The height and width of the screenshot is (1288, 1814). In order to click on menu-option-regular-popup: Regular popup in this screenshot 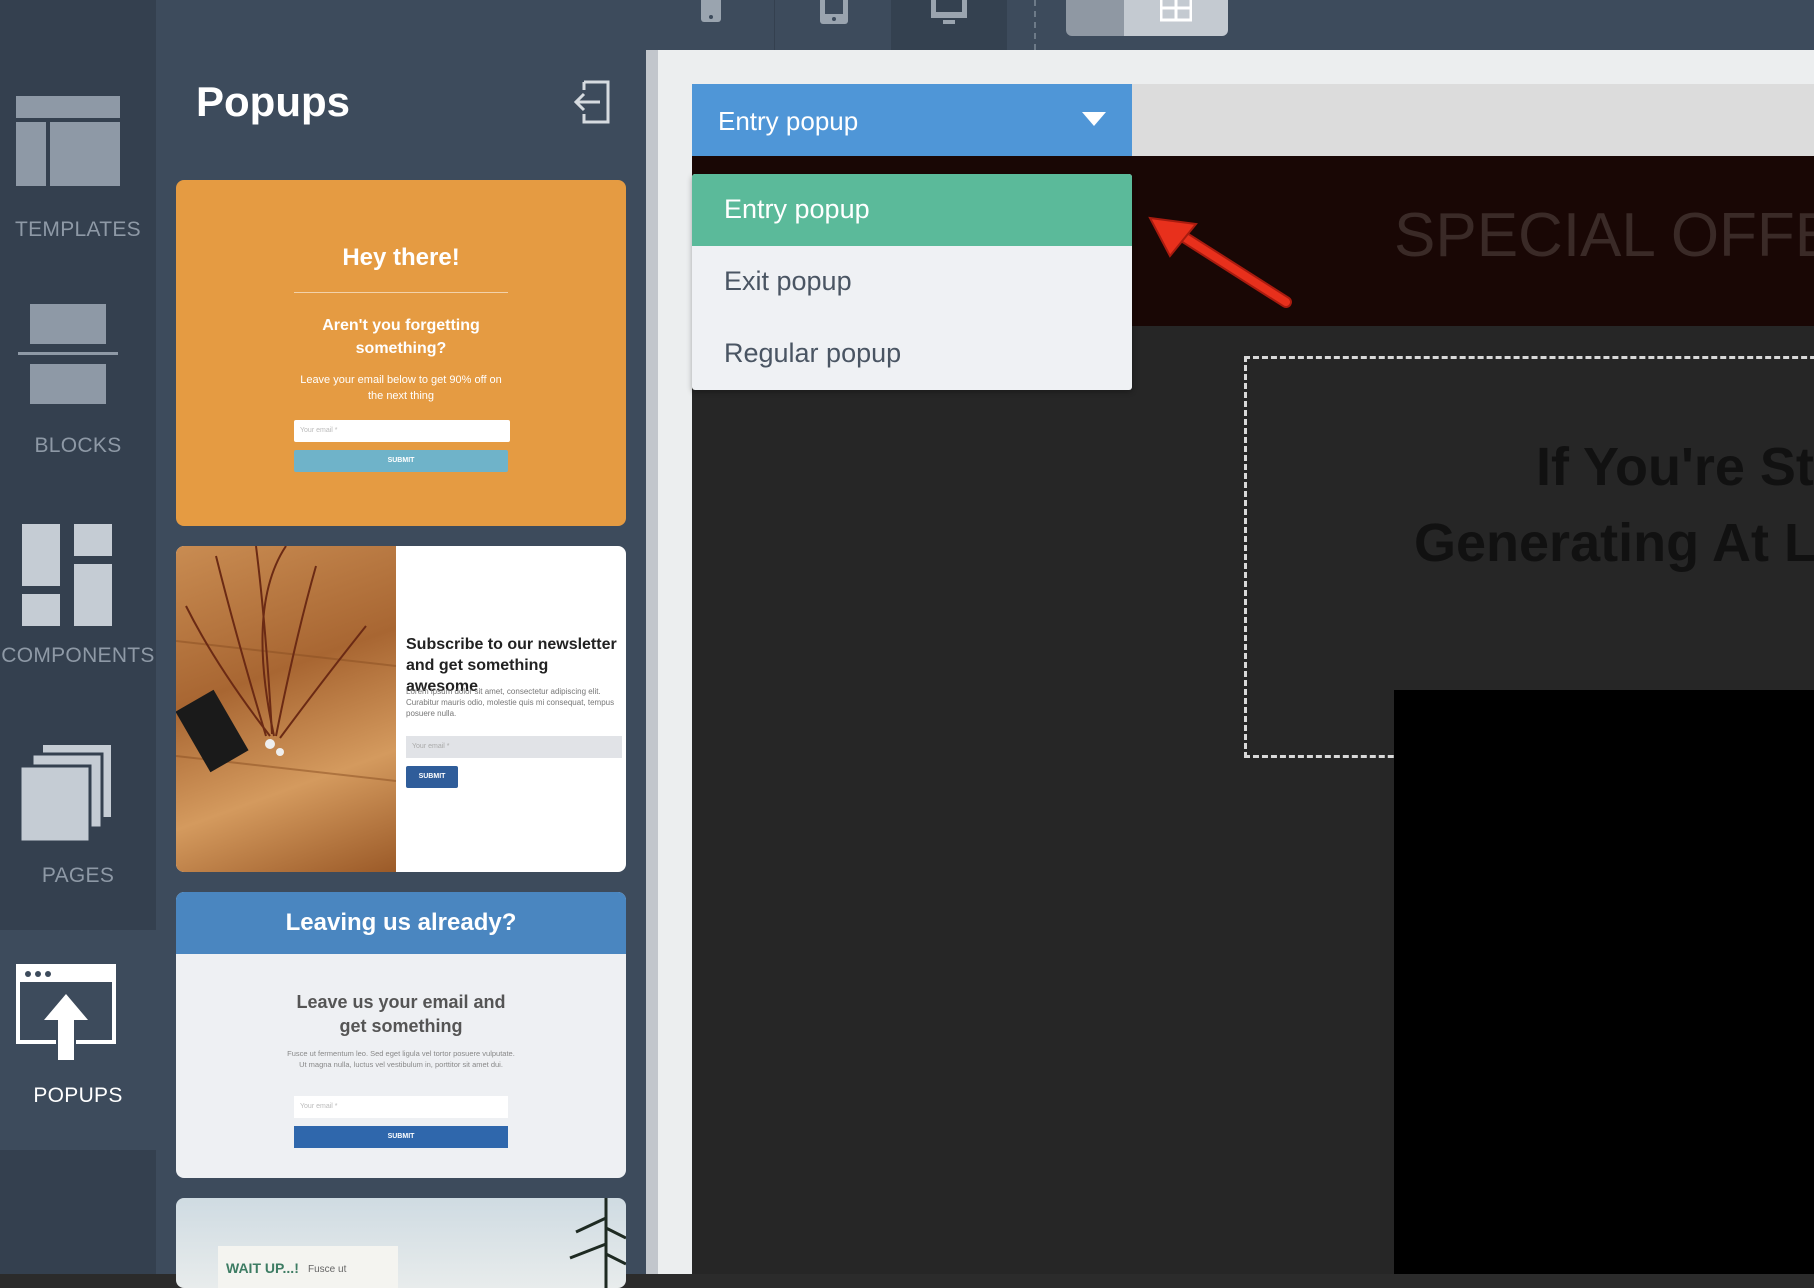, I will do `click(912, 354)`.